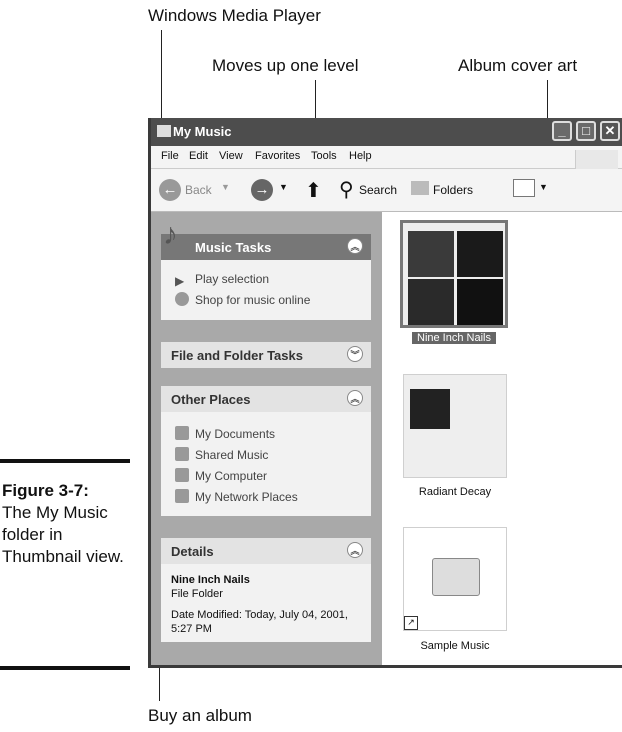  I want to click on play-selection-label: Play selection, so click(232, 279).